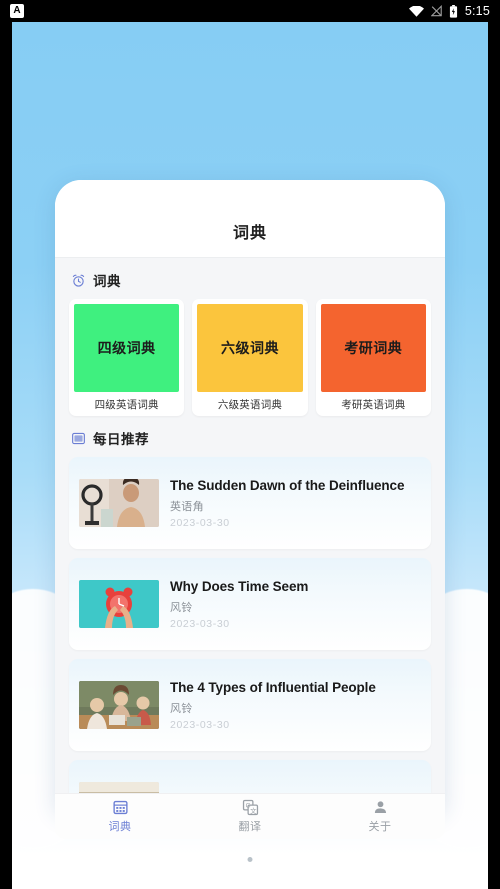 Image resolution: width=500 pixels, height=889 pixels. Describe the element at coordinates (250, 278) in the screenshot. I see `section-header-dictionary: 词典` at that location.